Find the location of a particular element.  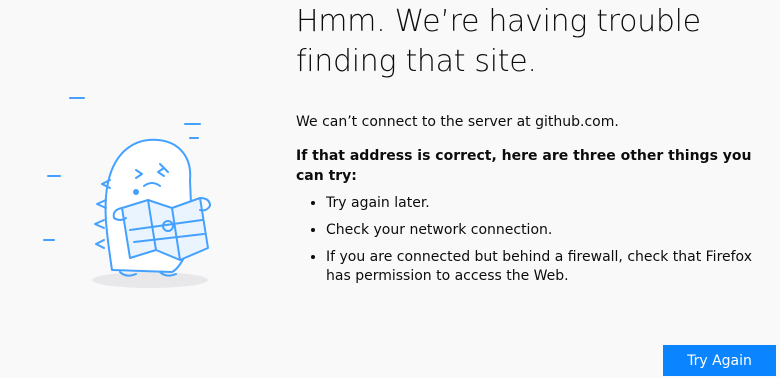

suggestion-item: Check your network connection. is located at coordinates (551, 230).